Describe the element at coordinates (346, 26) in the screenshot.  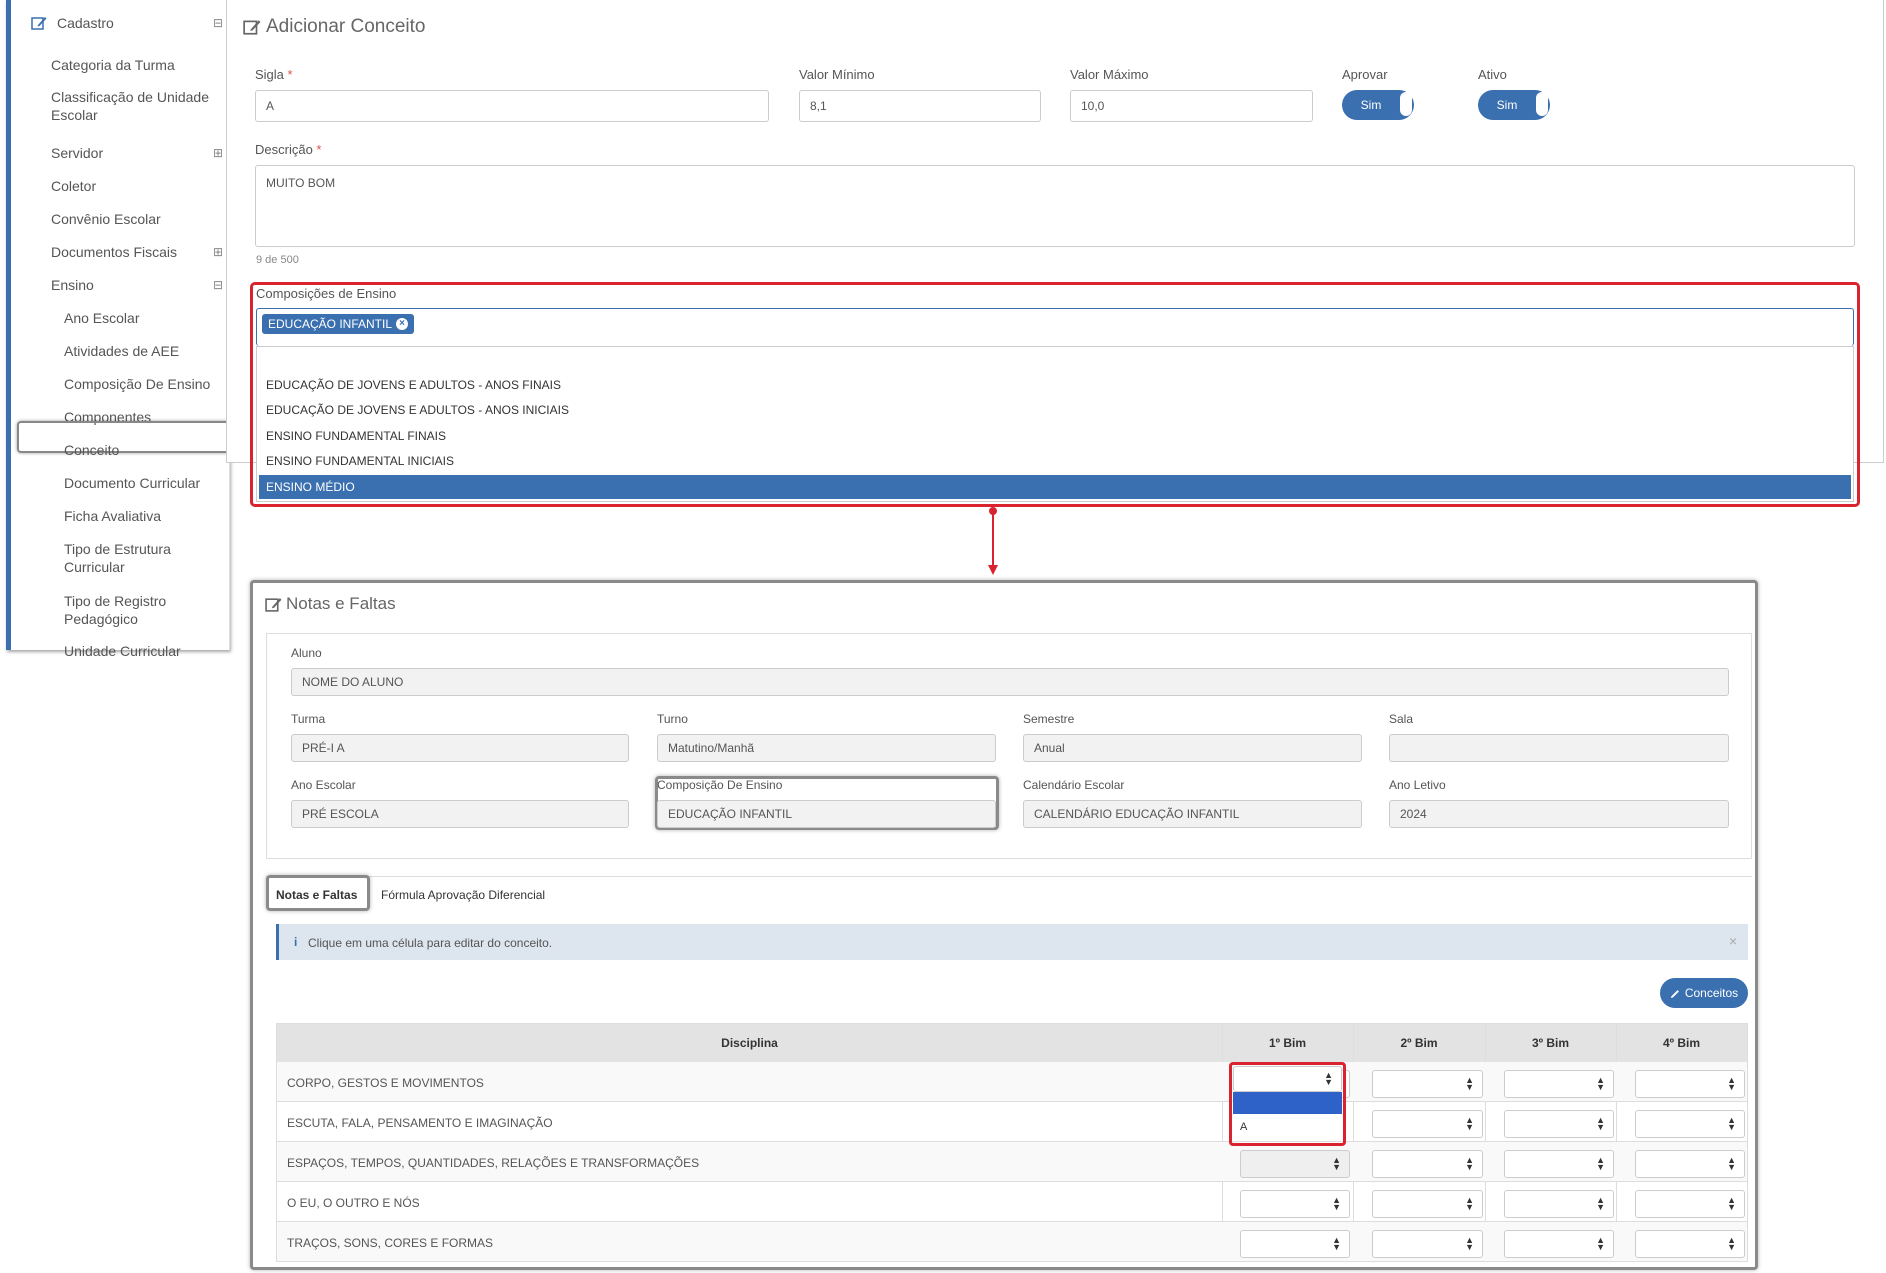
I see `page-title: Adicionar Conceito` at that location.